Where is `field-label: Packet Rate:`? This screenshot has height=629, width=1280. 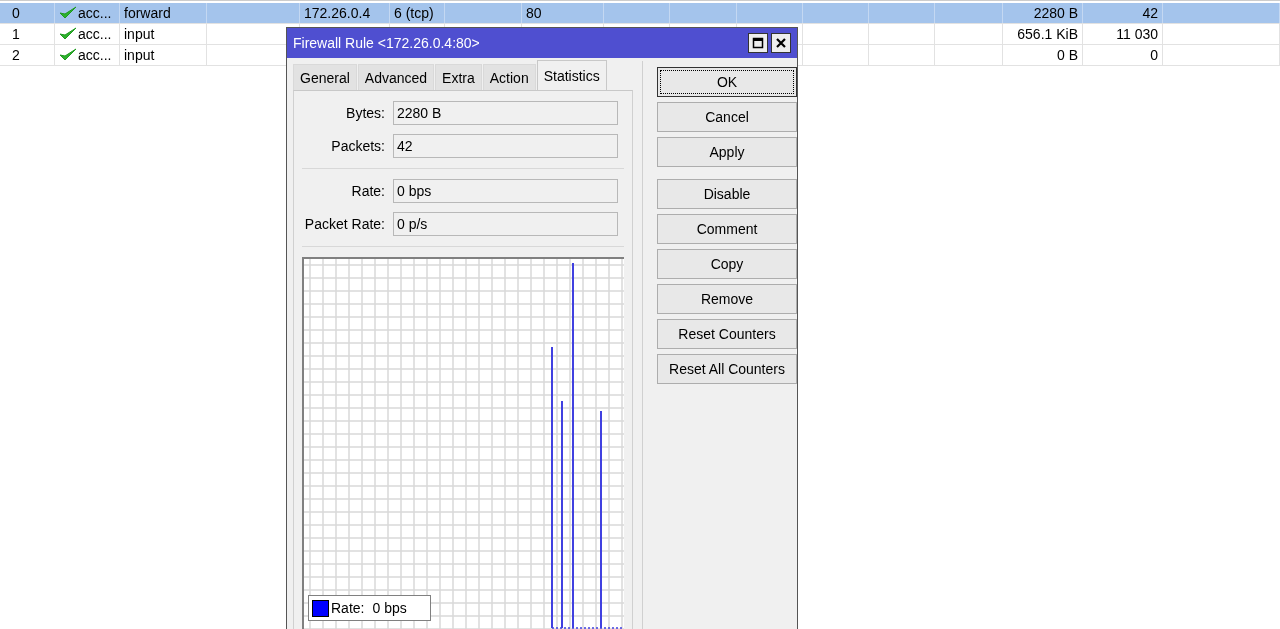
field-label: Packet Rate: is located at coordinates (344, 224).